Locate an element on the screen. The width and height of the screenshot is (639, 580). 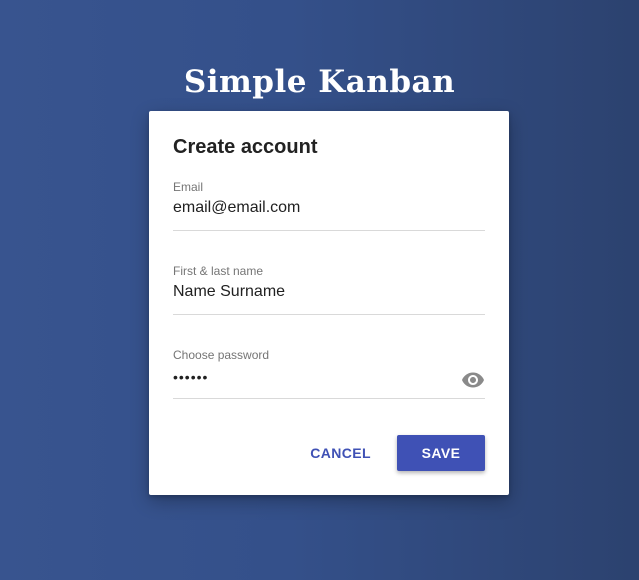
password-input: •••••• is located at coordinates (313, 377).